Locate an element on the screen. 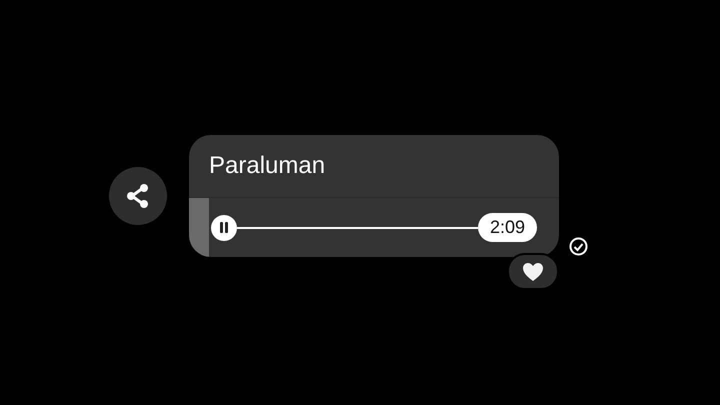  pause-button is located at coordinates (224, 227).